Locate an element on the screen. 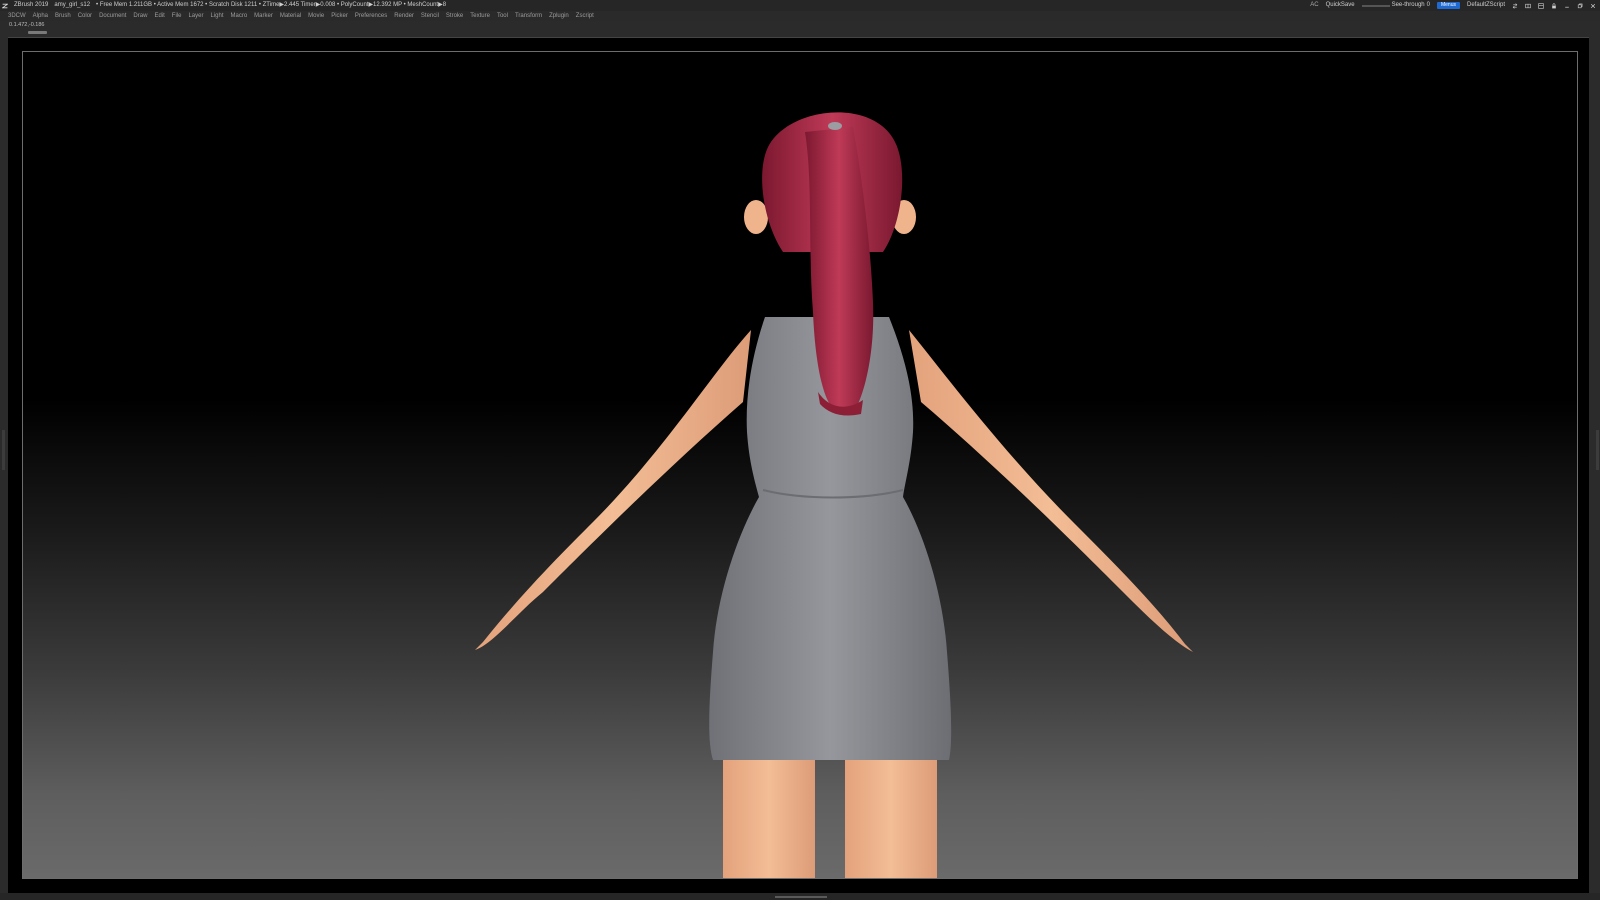 The height and width of the screenshot is (900, 1600). menu-stroke: Stroke is located at coordinates (454, 16).